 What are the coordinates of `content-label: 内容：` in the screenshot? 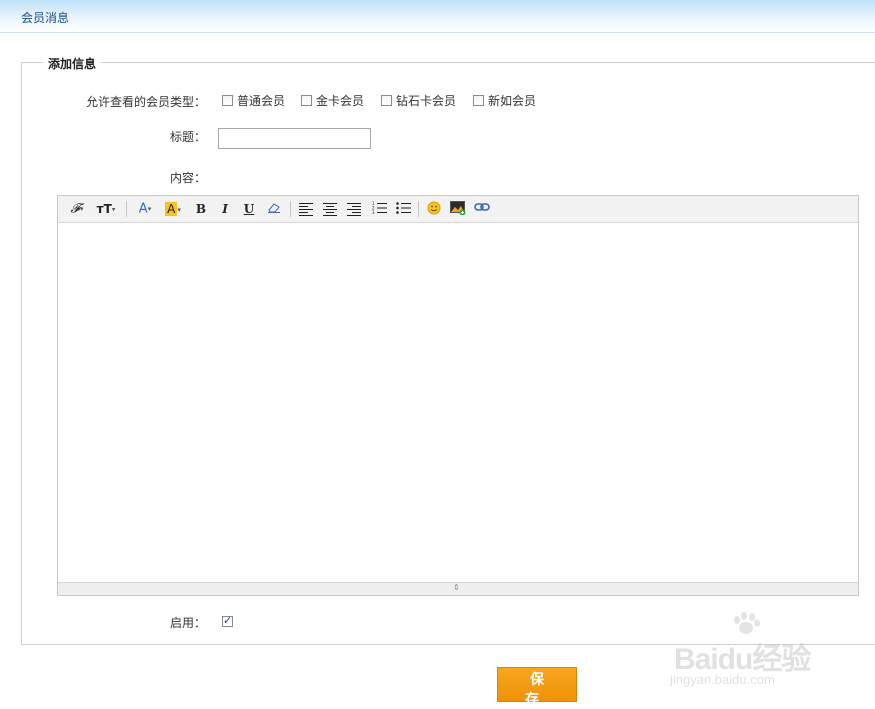 It's located at (187, 178).